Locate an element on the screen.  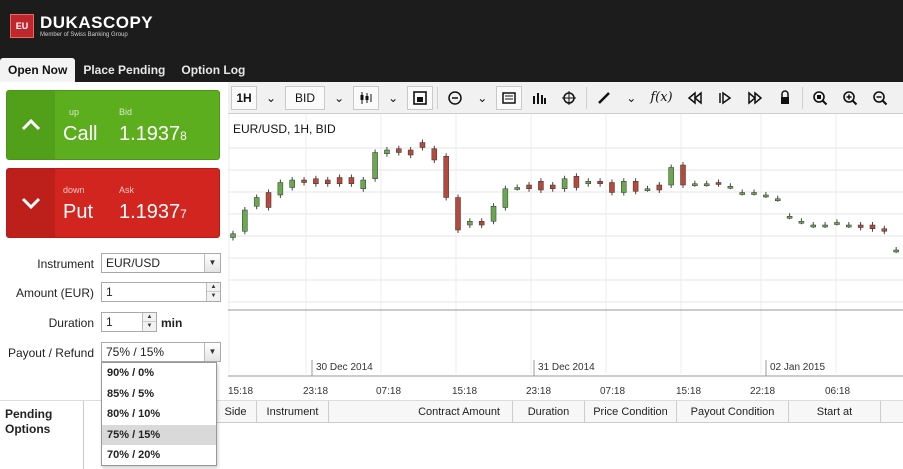
put-button: down Put Ask 1.19377 is located at coordinates (113, 203).